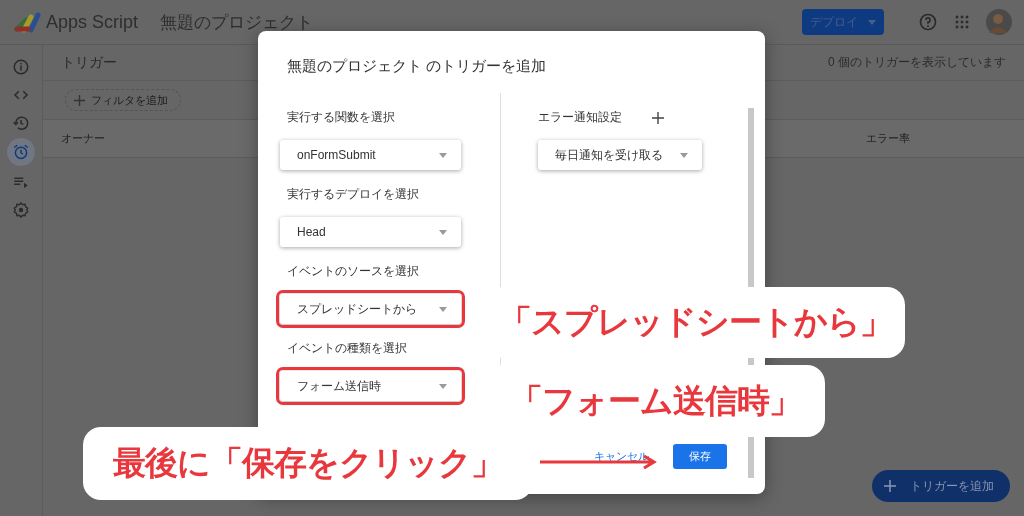 This screenshot has width=1024, height=516. What do you see at coordinates (658, 117) in the screenshot?
I see `add-icon` at bounding box center [658, 117].